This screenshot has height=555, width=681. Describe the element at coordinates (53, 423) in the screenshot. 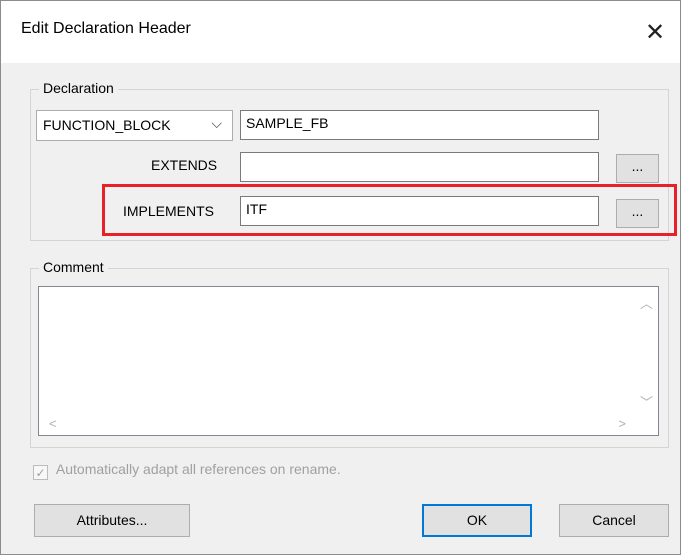

I see `scroll-left-icon: <` at that location.